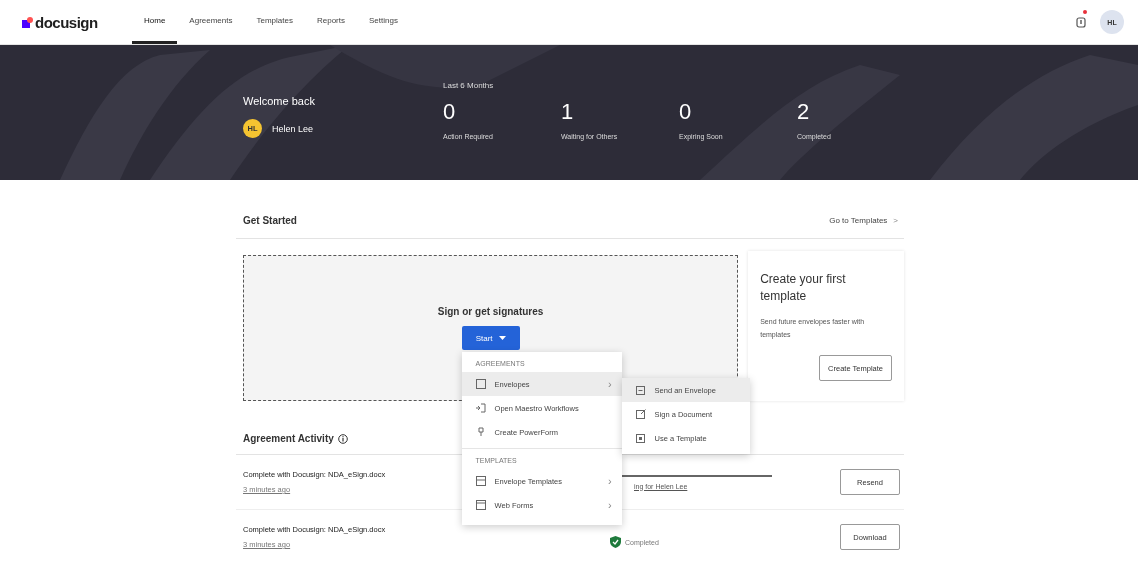 Image resolution: width=1138 pixels, height=561 pixels. I want to click on prompt-text: Sign or get signatures, so click(490, 311).